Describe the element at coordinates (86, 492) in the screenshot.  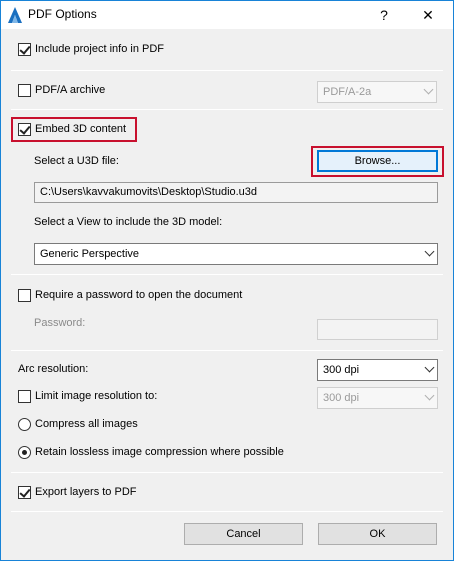
I see `export-layers-label: Export layers to PDF` at that location.